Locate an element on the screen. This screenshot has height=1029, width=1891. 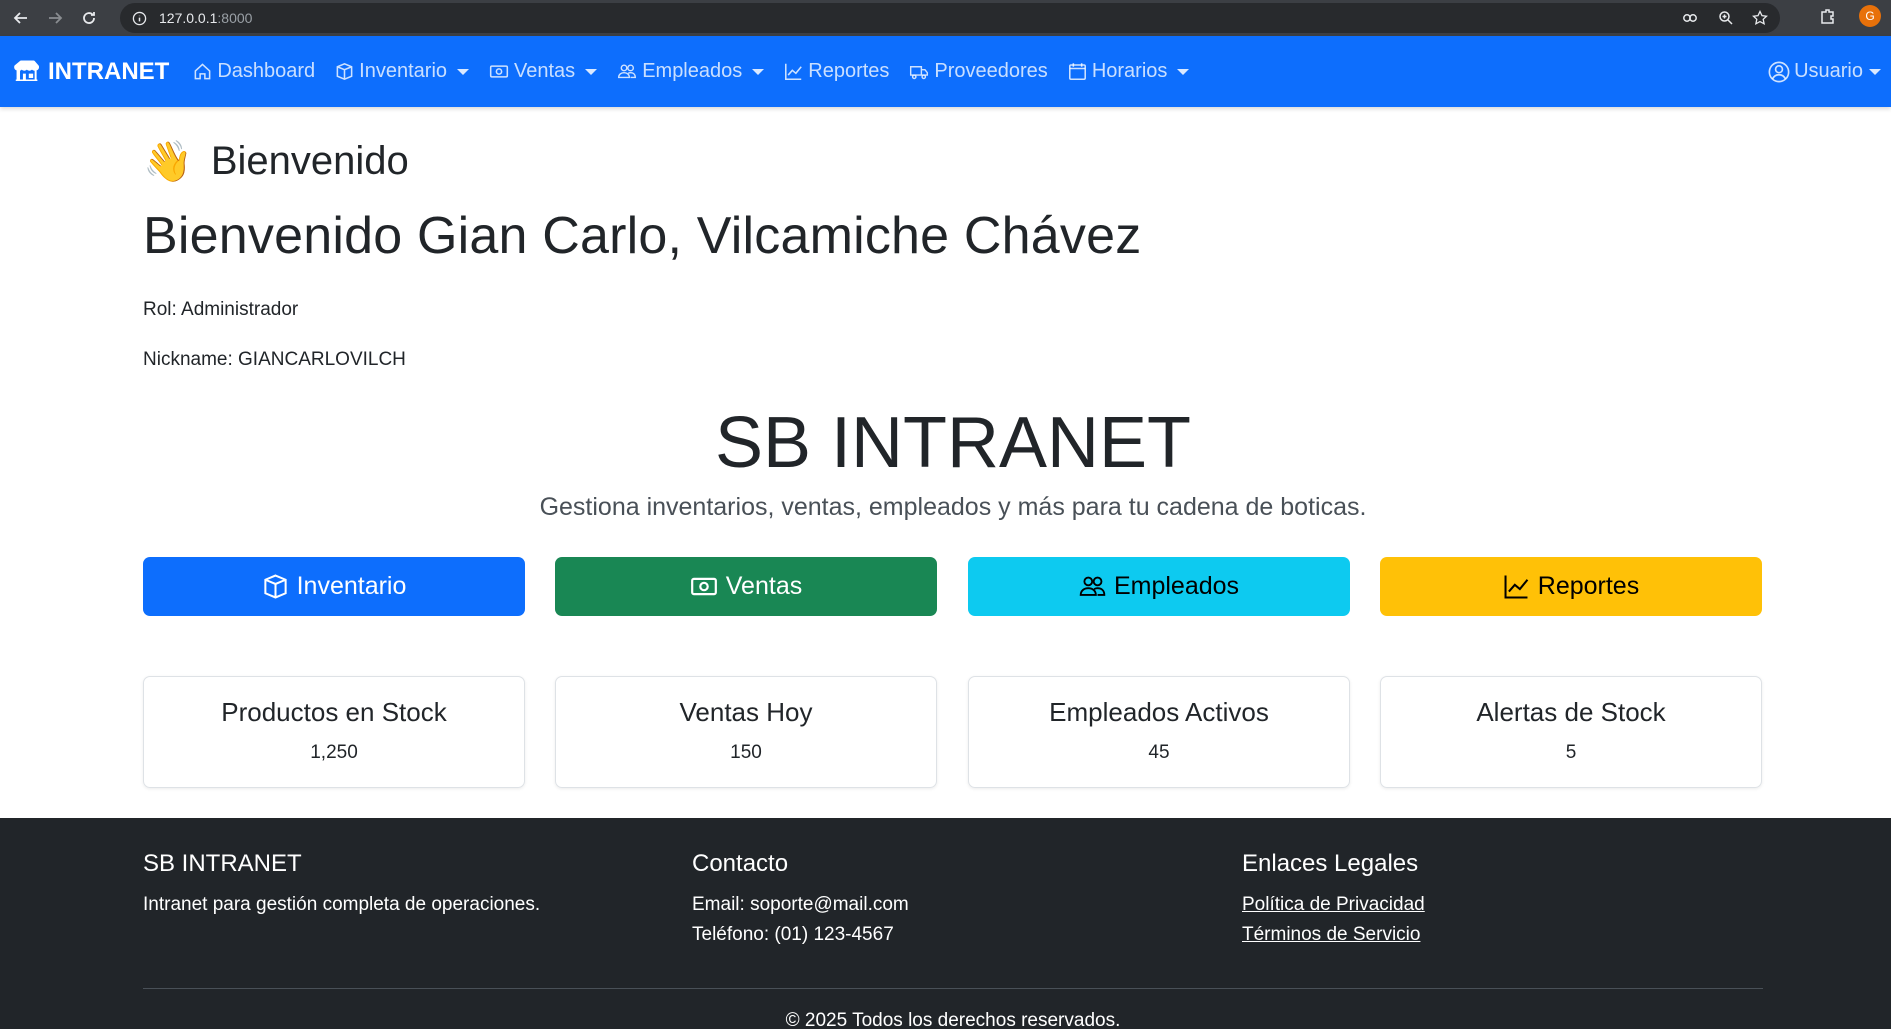
nav-inventario-label: Inventario is located at coordinates (403, 71).